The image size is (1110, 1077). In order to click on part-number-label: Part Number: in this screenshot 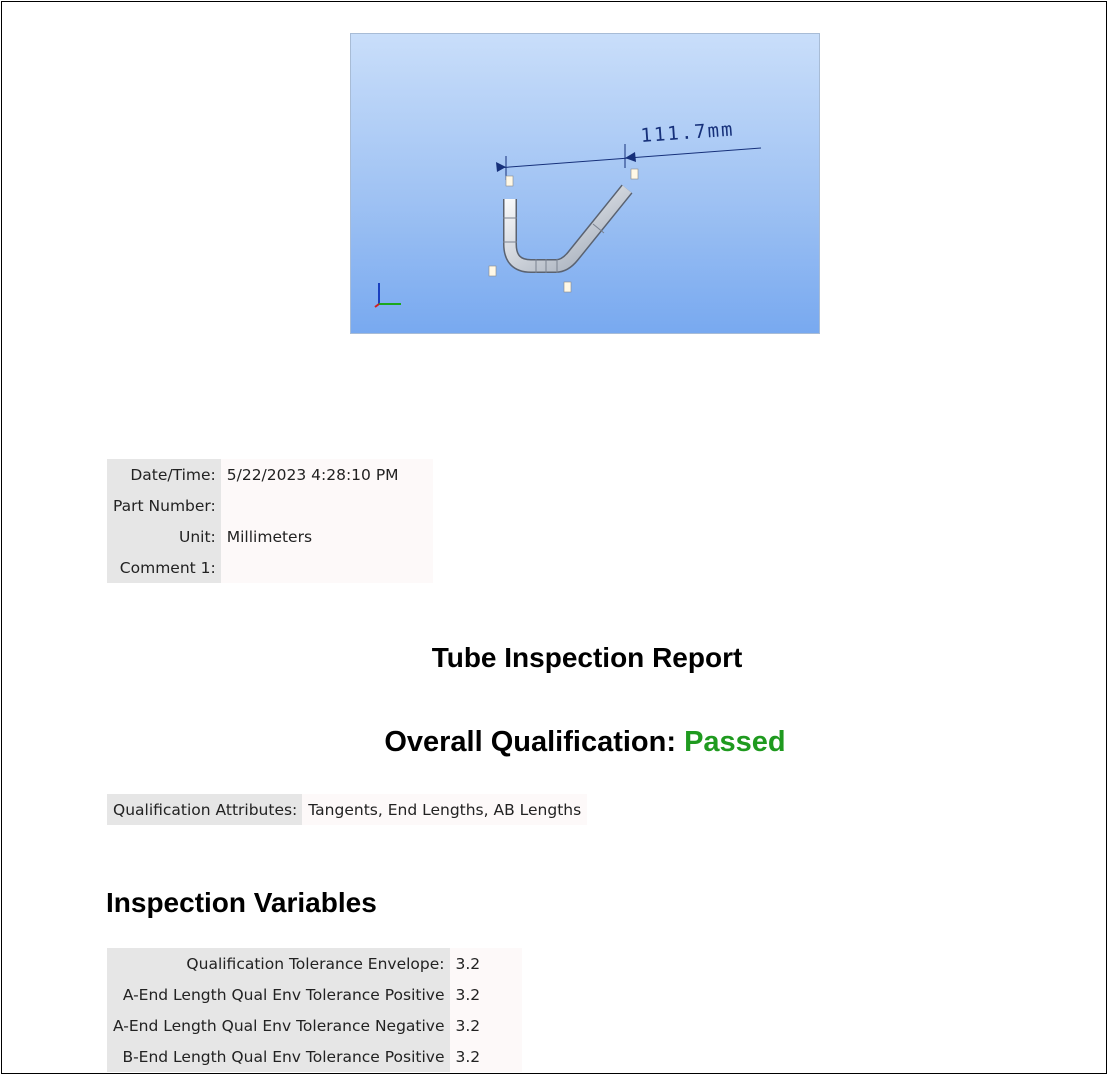, I will do `click(164, 505)`.